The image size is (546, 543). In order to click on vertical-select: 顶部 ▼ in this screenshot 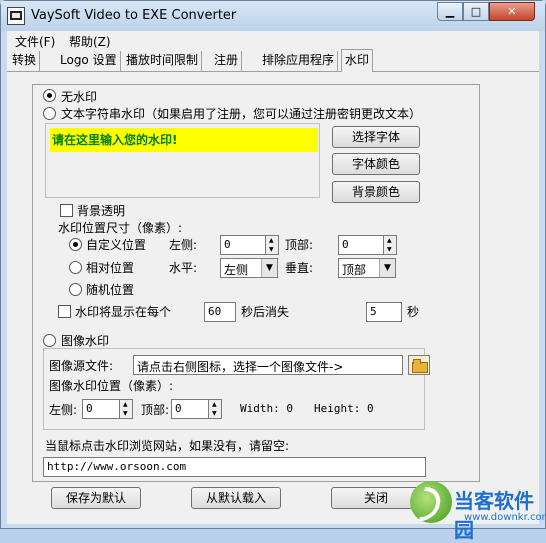, I will do `click(367, 268)`.